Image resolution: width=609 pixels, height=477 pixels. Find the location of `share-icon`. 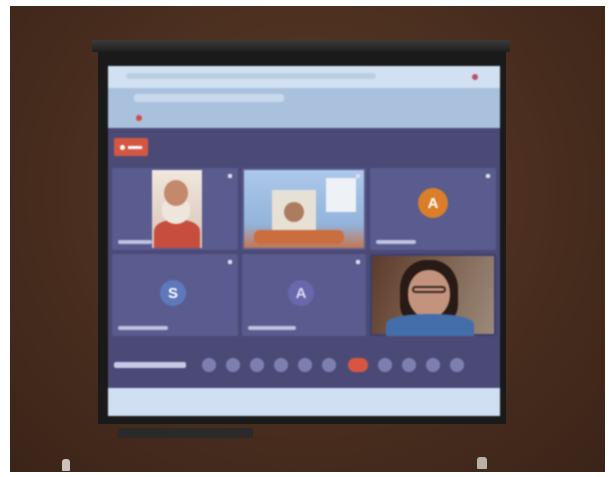

share-icon is located at coordinates (257, 365).